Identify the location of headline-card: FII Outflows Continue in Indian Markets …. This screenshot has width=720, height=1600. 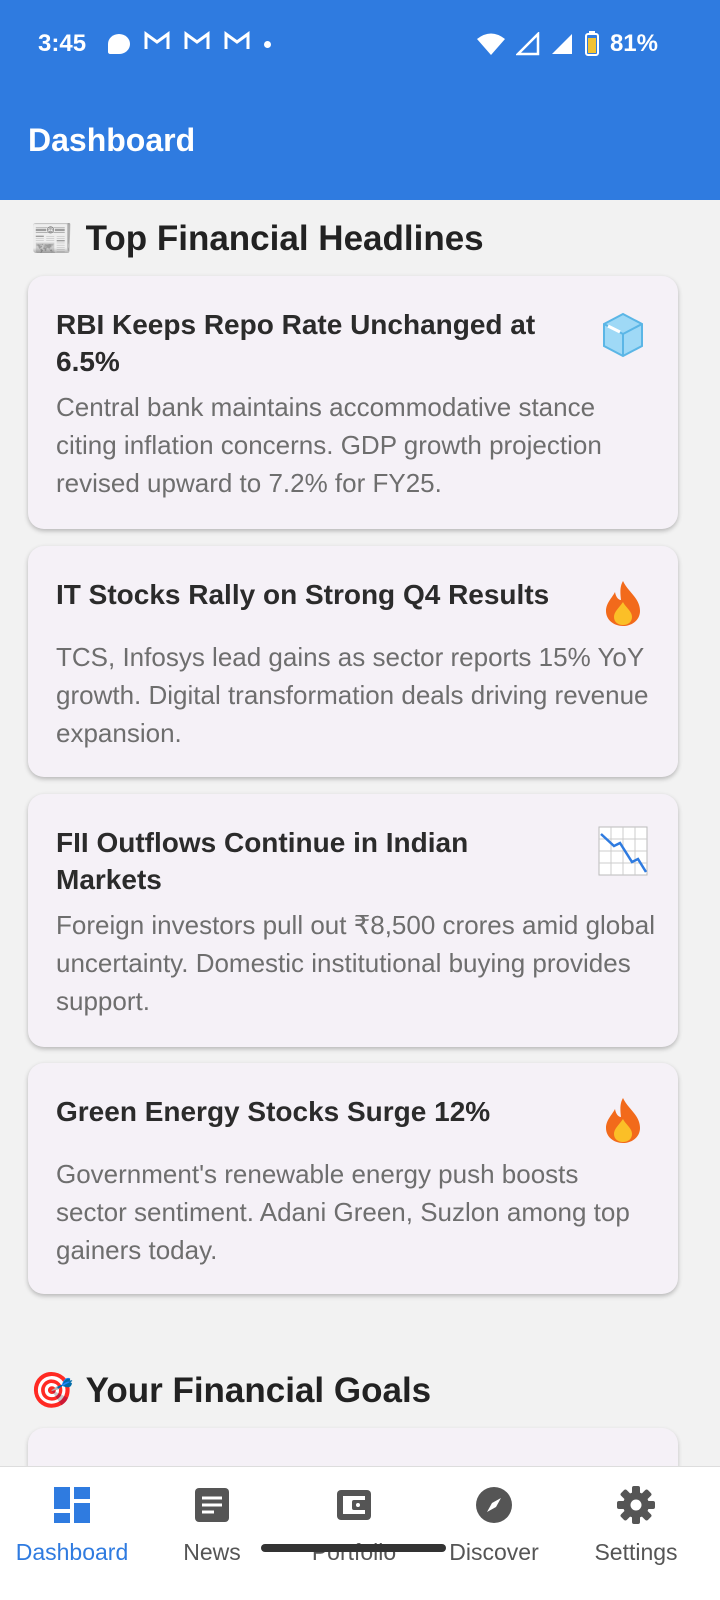
(353, 920).